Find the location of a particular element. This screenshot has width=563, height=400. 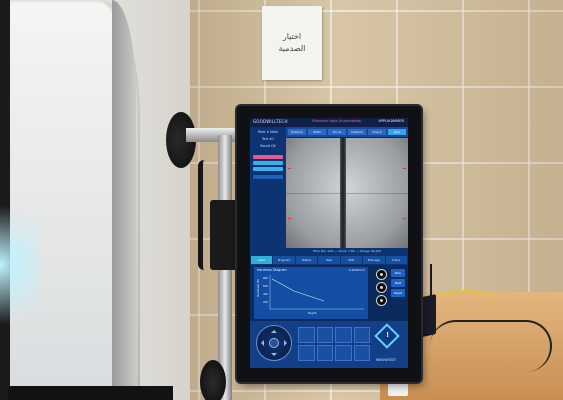

prev-button: Prev is located at coordinates (398, 273).